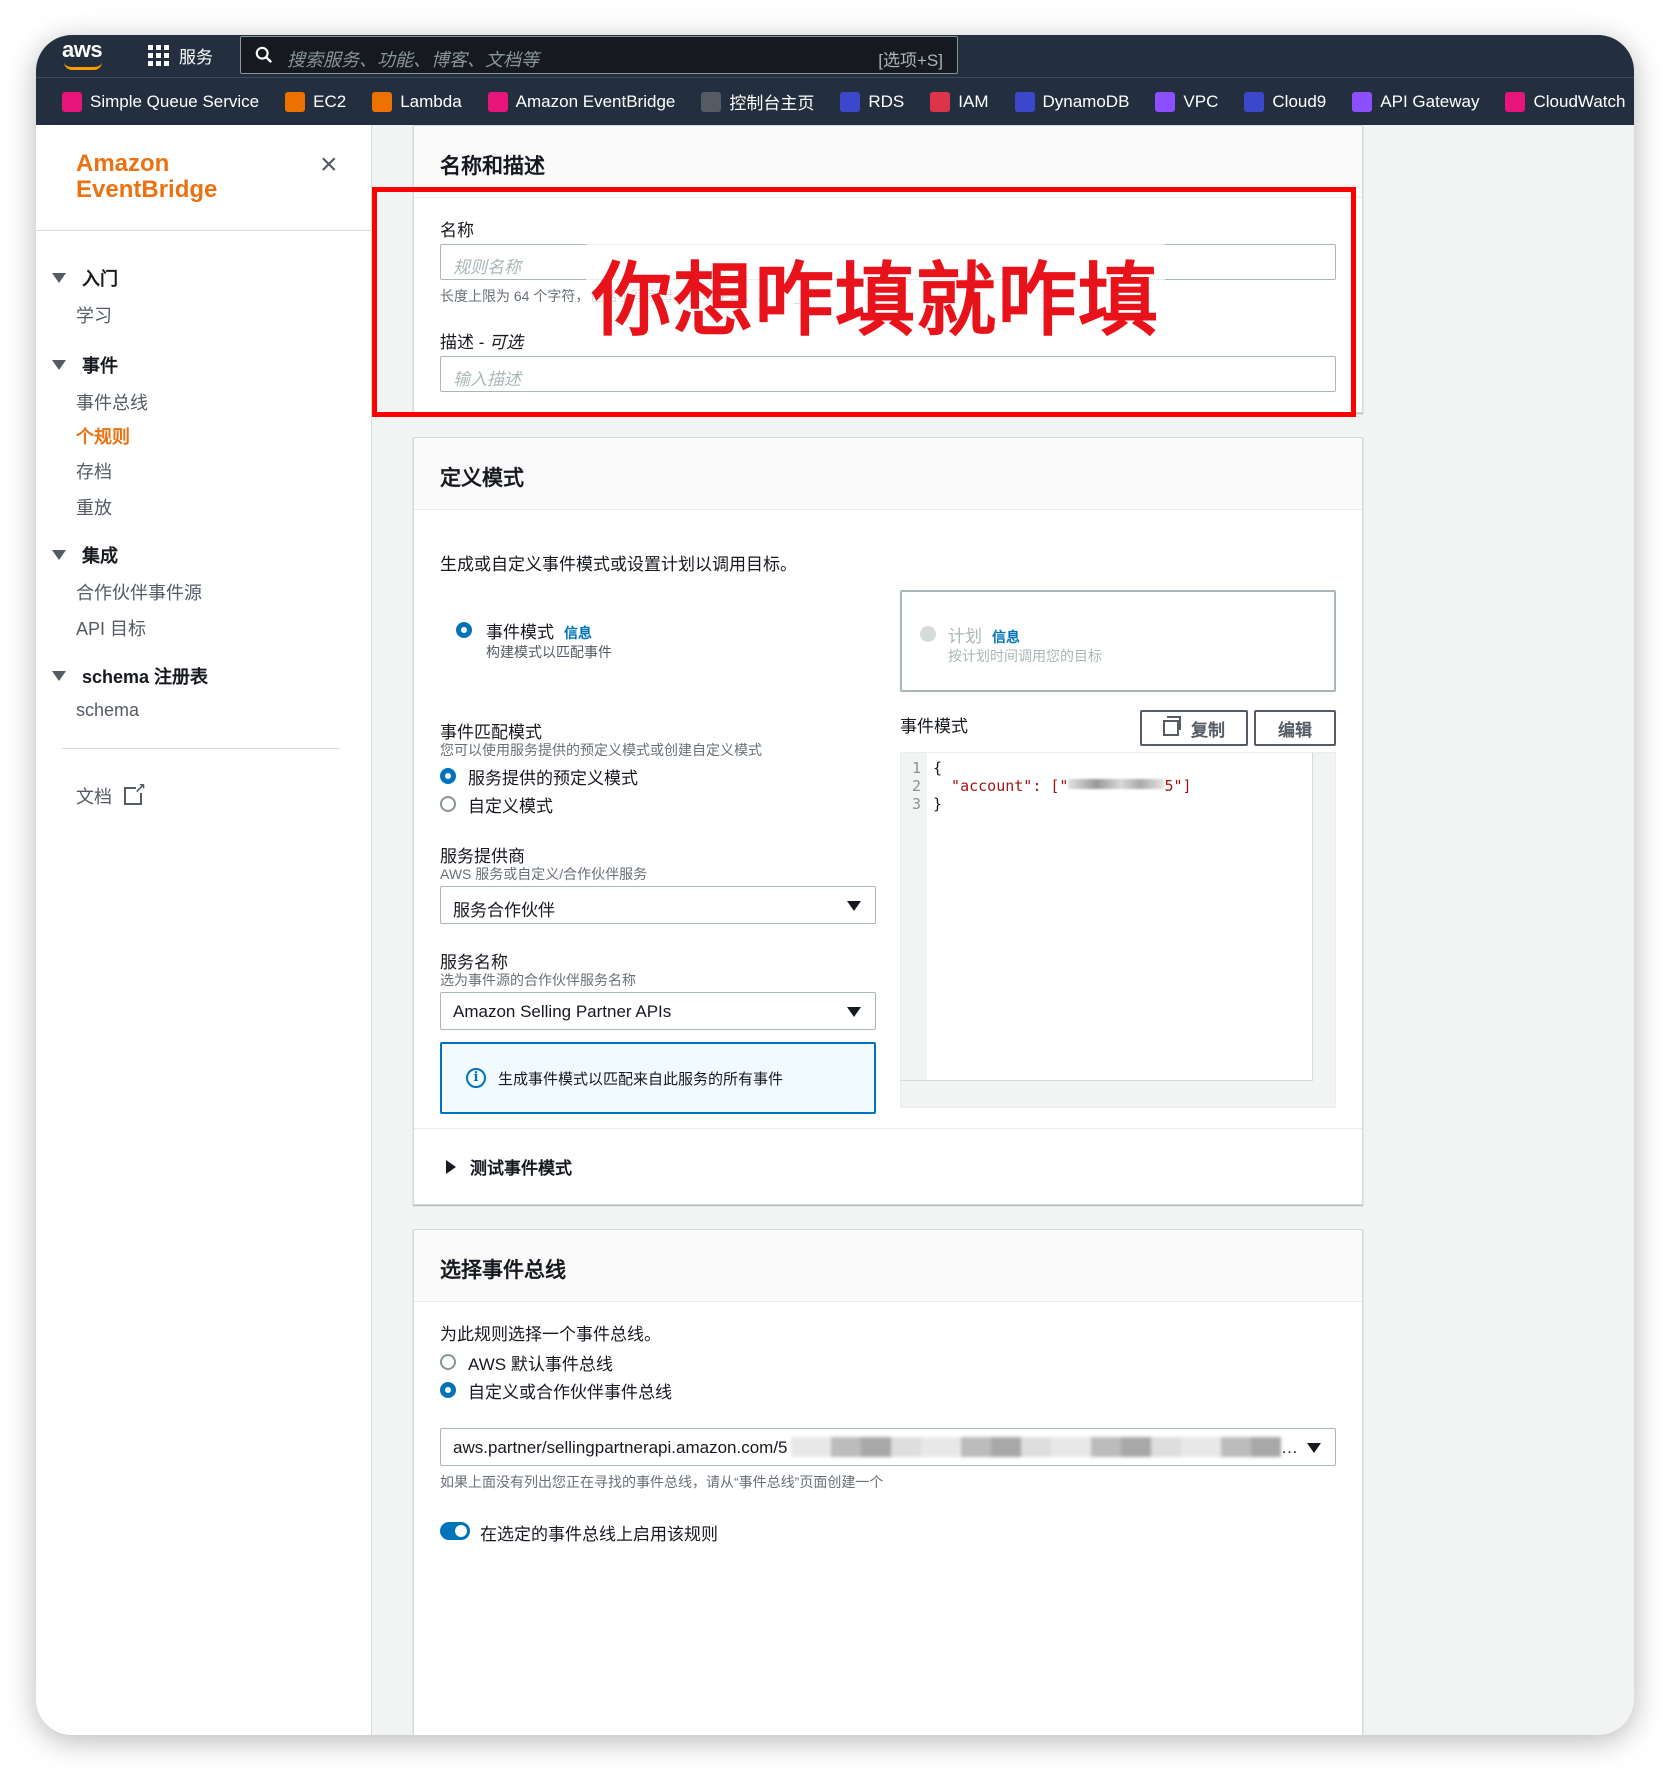 This screenshot has width=1668, height=1768. Describe the element at coordinates (1107, 917) in the screenshot. I see `event-pattern-editor: 123 { "account": [" 5"] }` at that location.